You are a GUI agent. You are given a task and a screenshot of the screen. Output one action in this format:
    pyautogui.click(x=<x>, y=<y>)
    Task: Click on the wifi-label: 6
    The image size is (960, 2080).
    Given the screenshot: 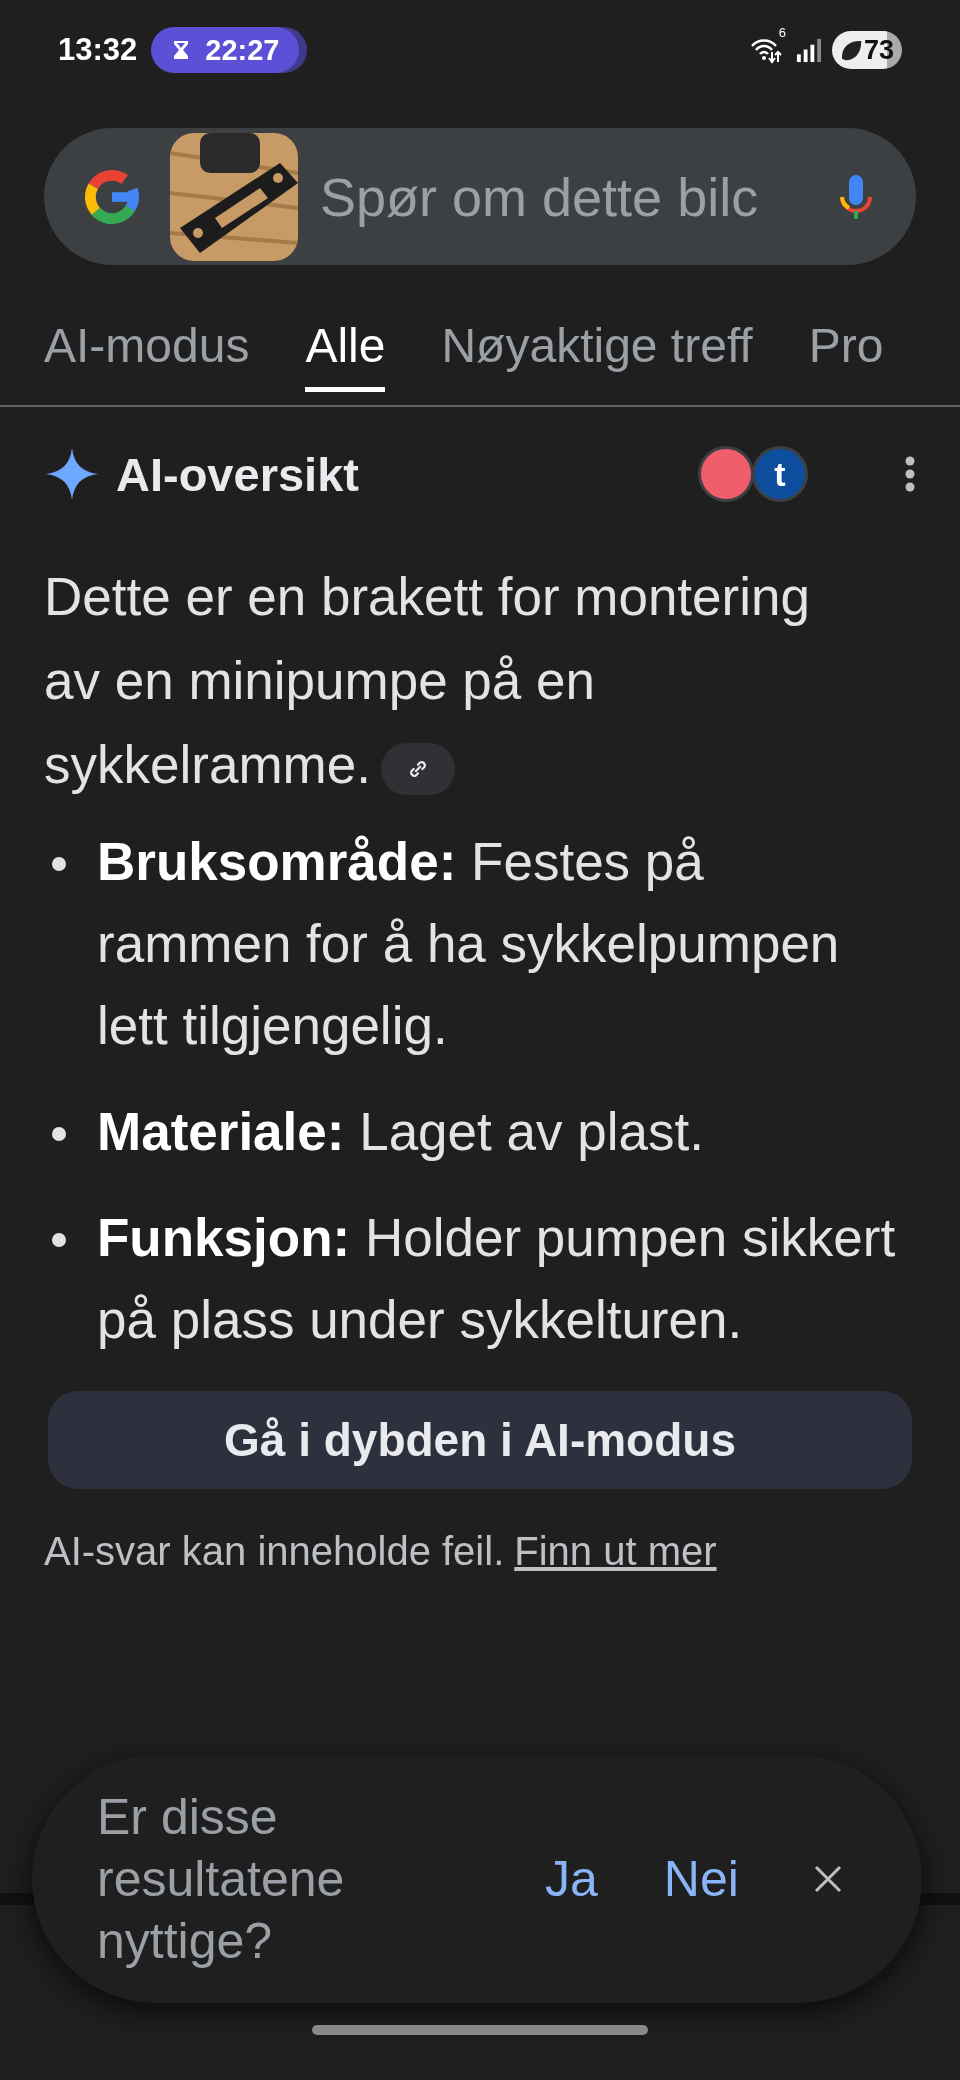 What is the action you would take?
    pyautogui.click(x=782, y=32)
    